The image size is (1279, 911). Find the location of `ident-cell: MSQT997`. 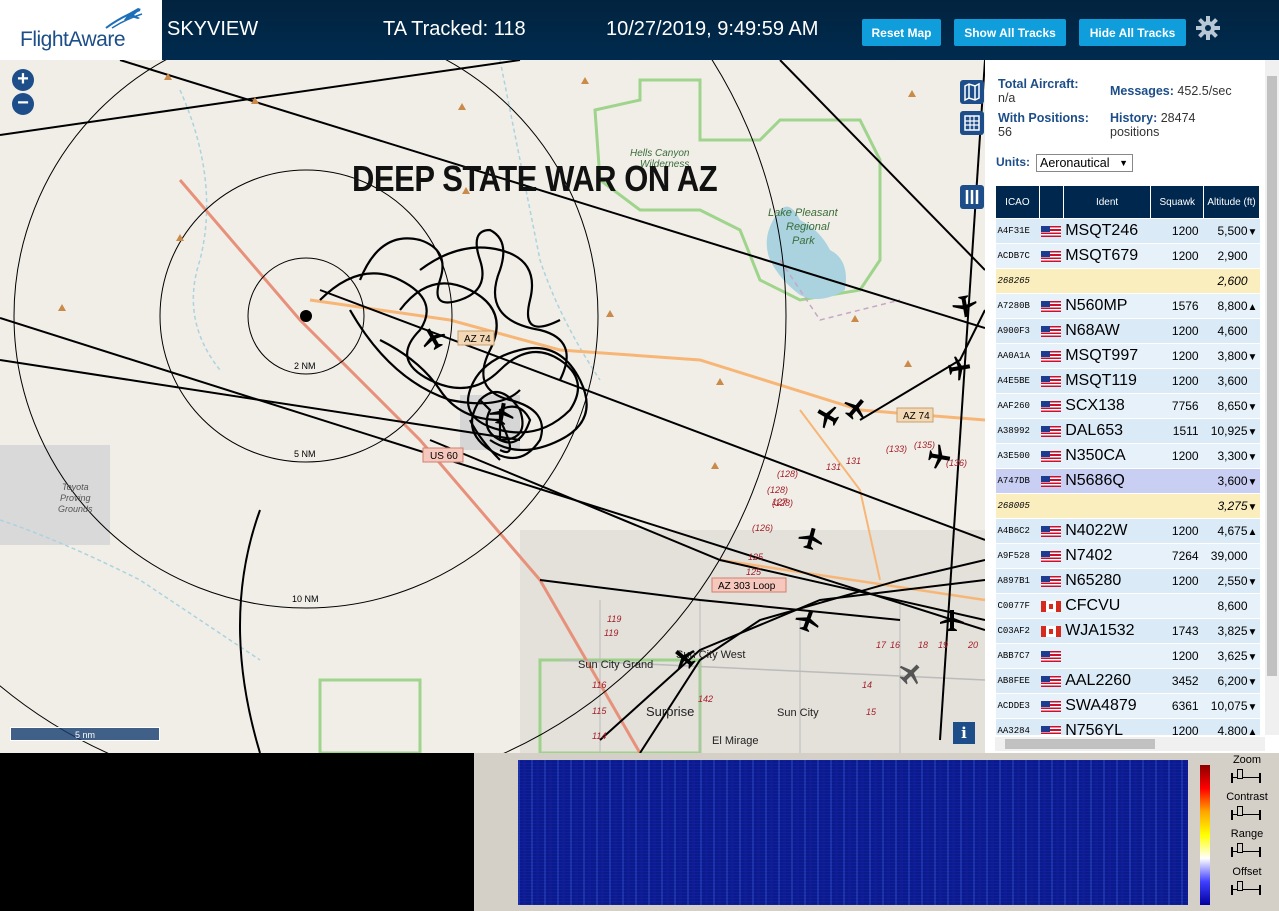

ident-cell: MSQT997 is located at coordinates (1107, 356).